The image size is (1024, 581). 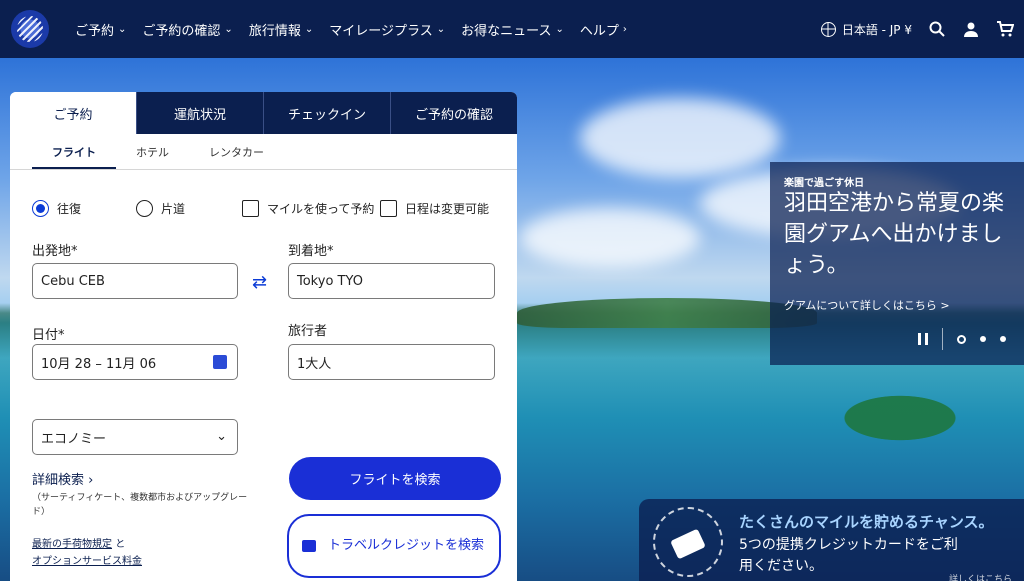 I want to click on tab-checkin: チェックイン, so click(x=326, y=113).